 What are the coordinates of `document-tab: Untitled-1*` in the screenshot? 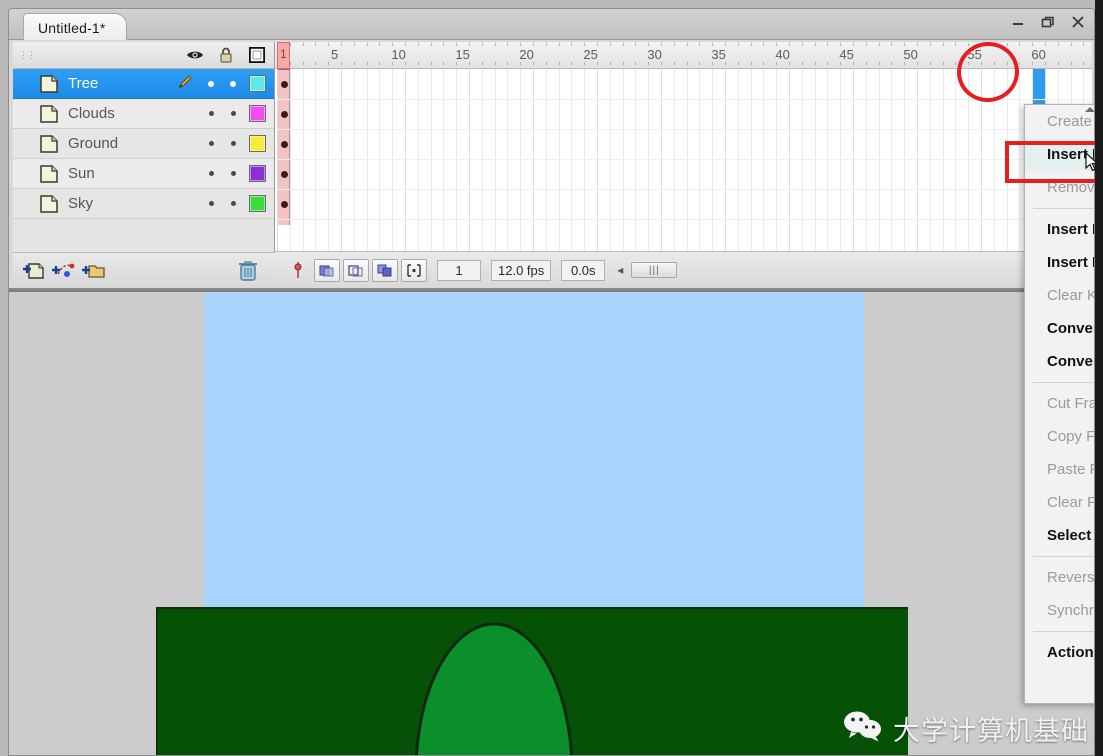 It's located at (75, 27).